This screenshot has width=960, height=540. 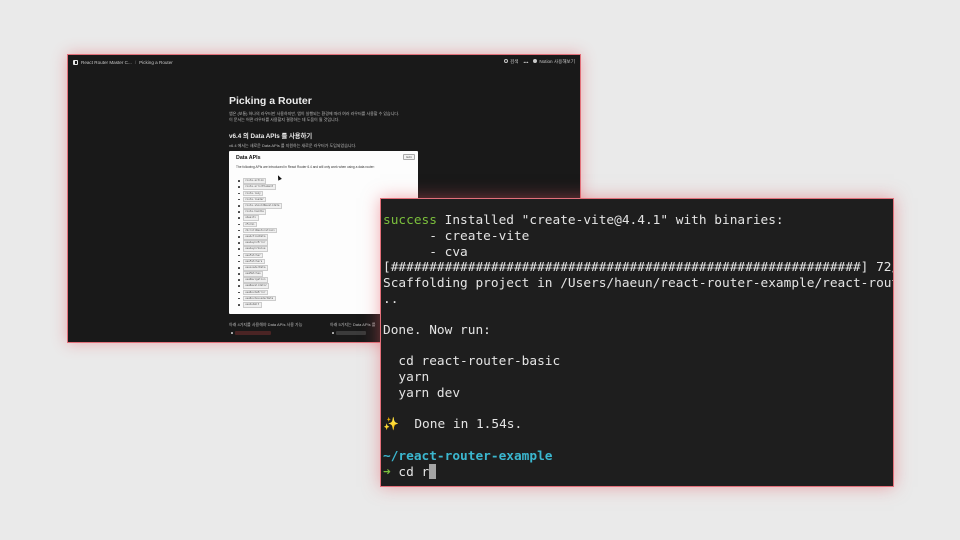 What do you see at coordinates (433, 471) in the screenshot?
I see `text-cursor` at bounding box center [433, 471].